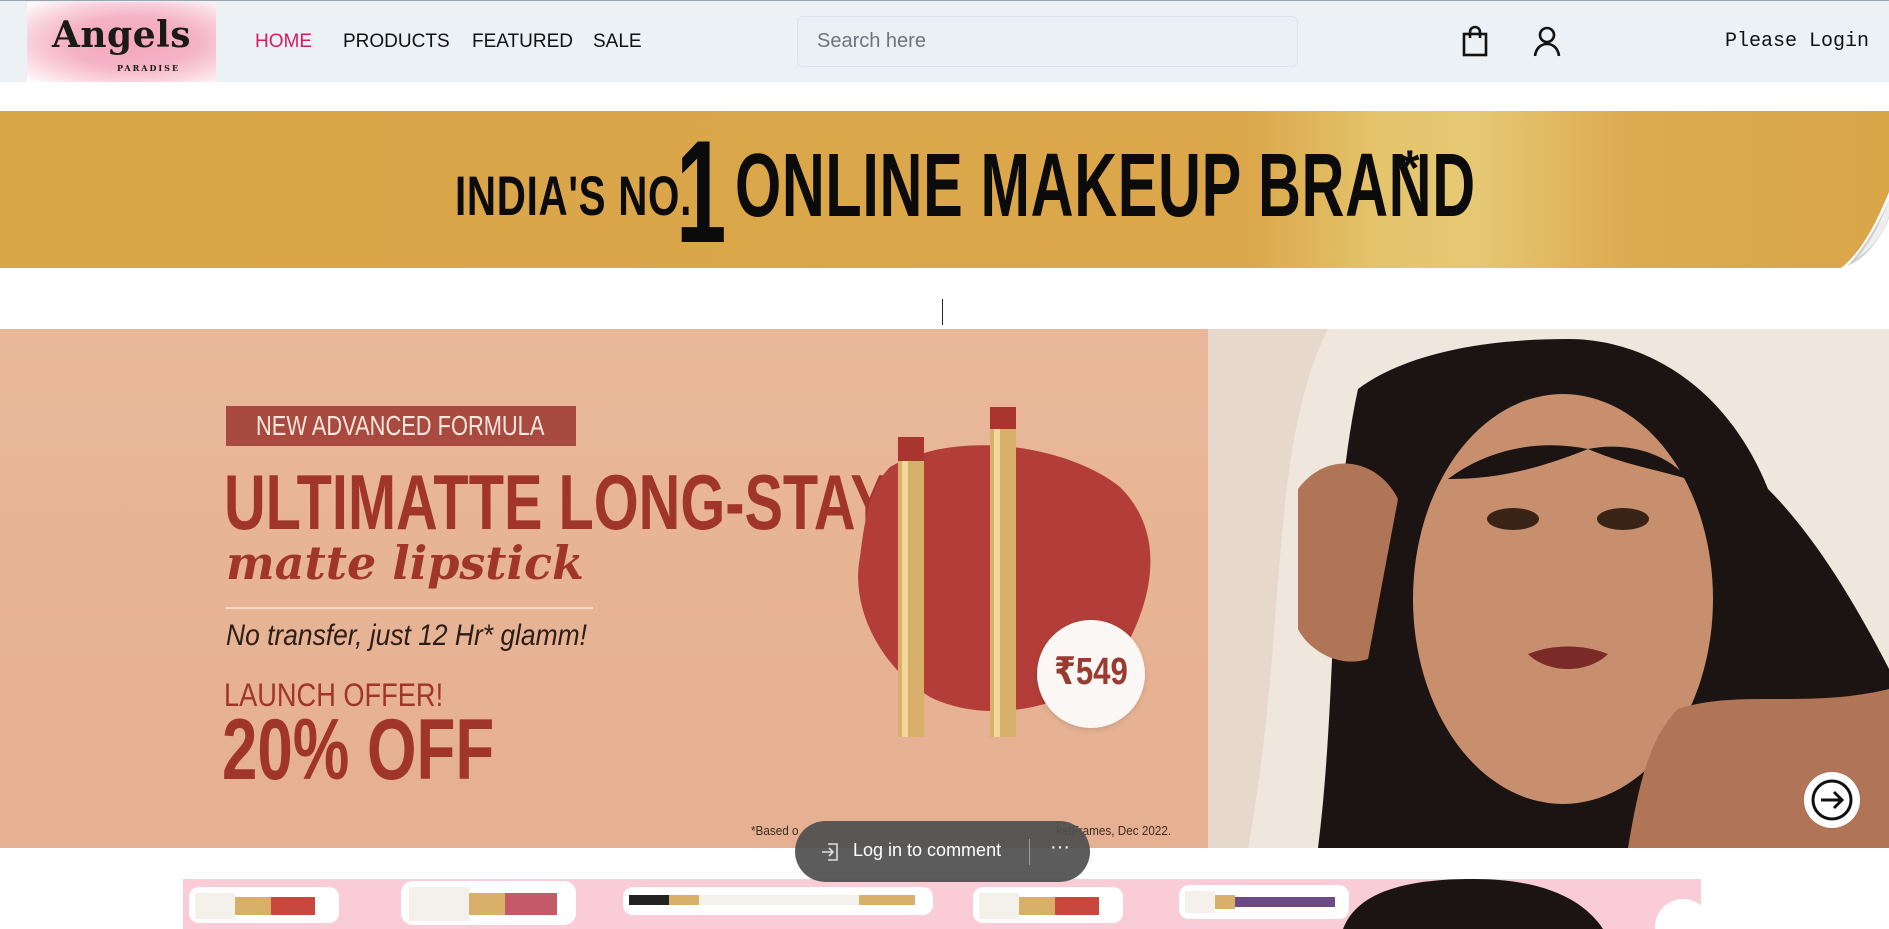 This screenshot has width=1889, height=929. Describe the element at coordinates (617, 42) in the screenshot. I see `nav-sale: SALE` at that location.